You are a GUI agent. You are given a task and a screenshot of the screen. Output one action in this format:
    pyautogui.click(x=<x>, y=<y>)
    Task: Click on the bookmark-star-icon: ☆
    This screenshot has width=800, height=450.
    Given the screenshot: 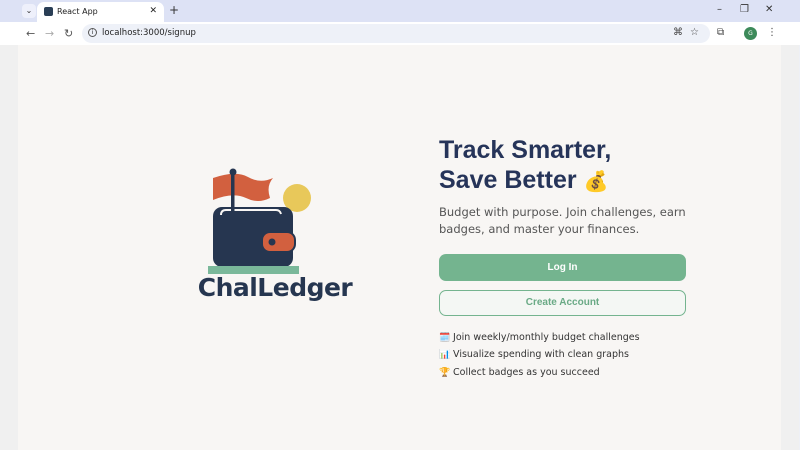 What is the action you would take?
    pyautogui.click(x=694, y=32)
    